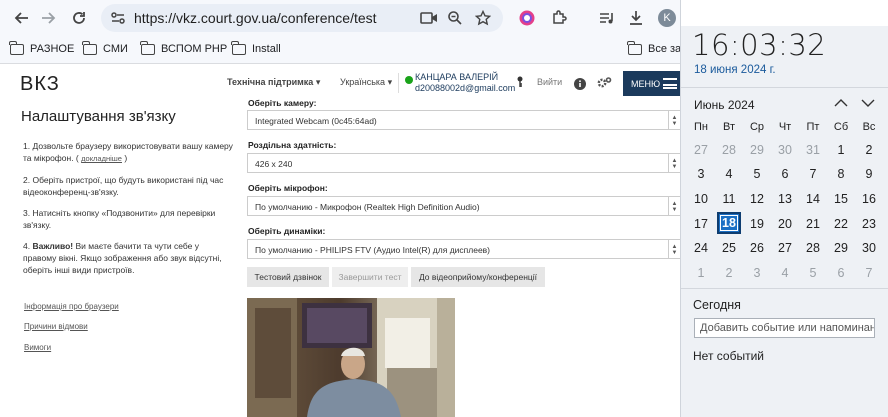 The width and height of the screenshot is (888, 417). Describe the element at coordinates (101, 158) in the screenshot. I see `details-link: докладніше` at that location.